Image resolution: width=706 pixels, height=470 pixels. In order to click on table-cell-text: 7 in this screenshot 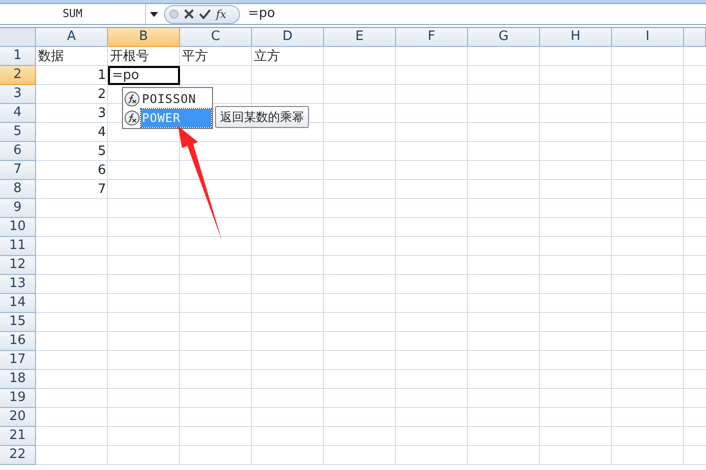, I will do `click(101, 189)`.